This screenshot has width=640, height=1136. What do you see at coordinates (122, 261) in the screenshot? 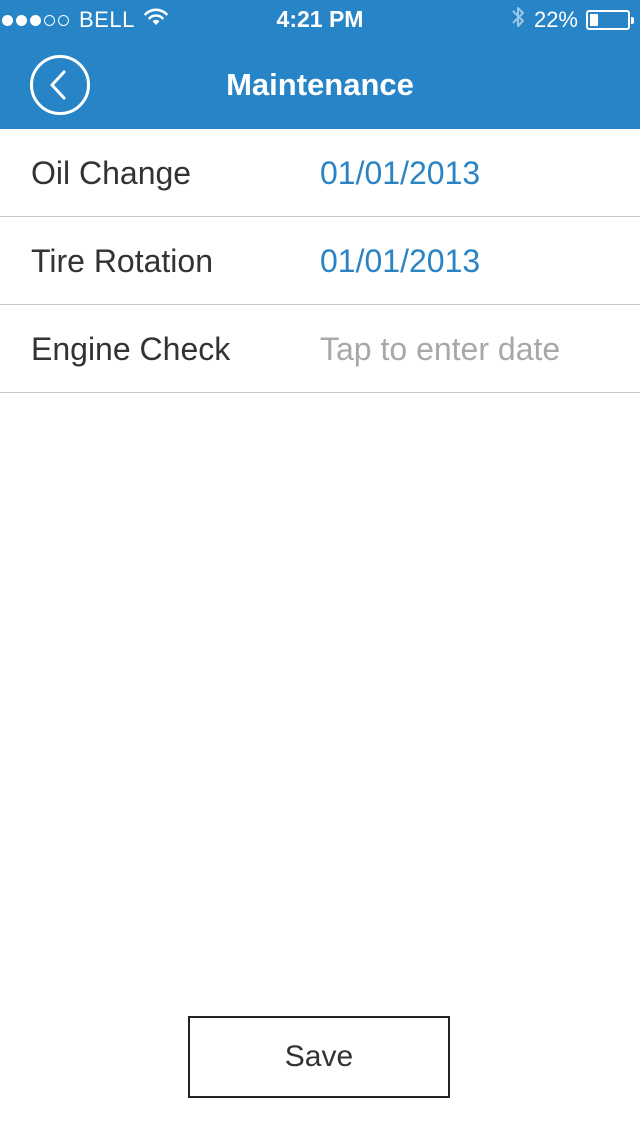
I see `maintenance-label: Tire Rotation` at bounding box center [122, 261].